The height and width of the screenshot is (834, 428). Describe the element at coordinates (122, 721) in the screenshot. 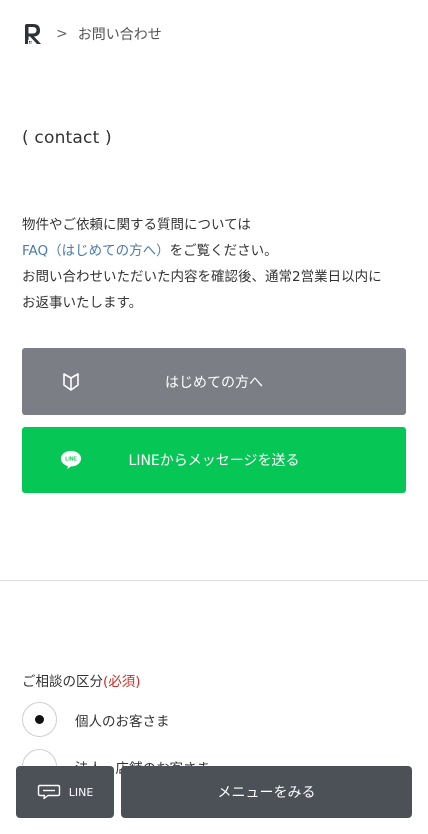

I see `radio-label-individual: 個人のお客さま` at that location.